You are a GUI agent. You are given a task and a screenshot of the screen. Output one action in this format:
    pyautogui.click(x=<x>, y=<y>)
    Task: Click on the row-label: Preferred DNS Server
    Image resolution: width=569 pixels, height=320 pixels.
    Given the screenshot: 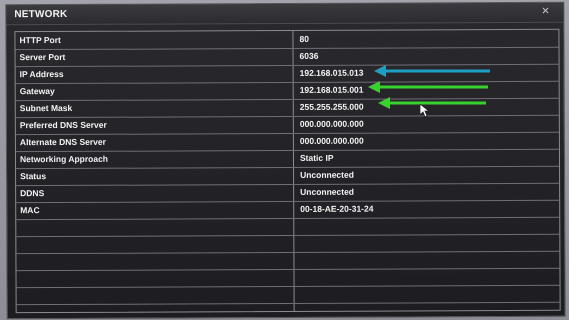 What is the action you would take?
    pyautogui.click(x=63, y=125)
    